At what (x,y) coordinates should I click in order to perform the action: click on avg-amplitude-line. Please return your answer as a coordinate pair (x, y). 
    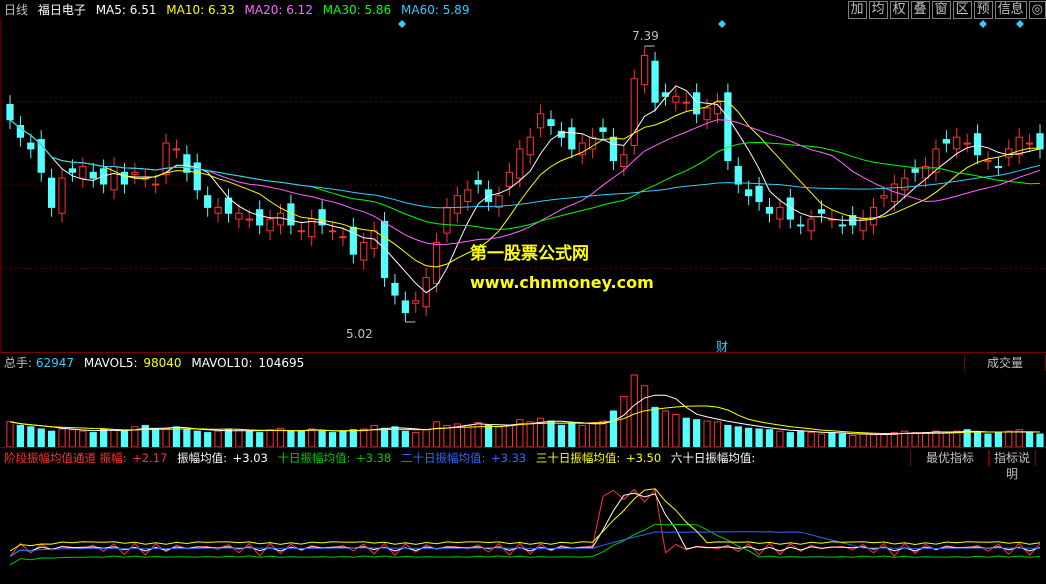
    Looking at the image, I should click on (525, 524).